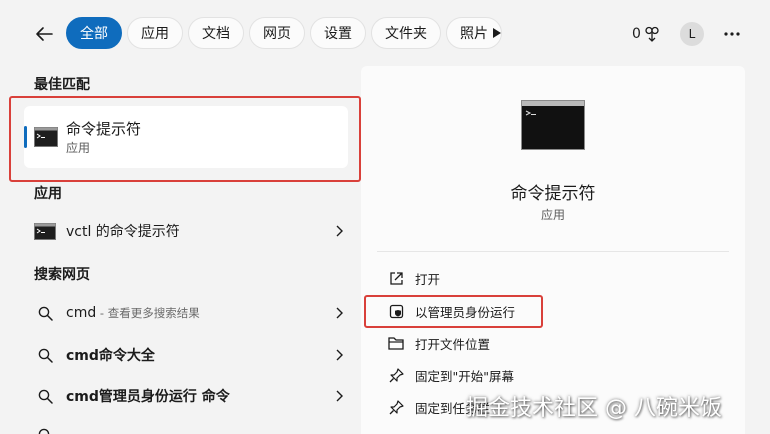  I want to click on tab-settings: 设置, so click(338, 33).